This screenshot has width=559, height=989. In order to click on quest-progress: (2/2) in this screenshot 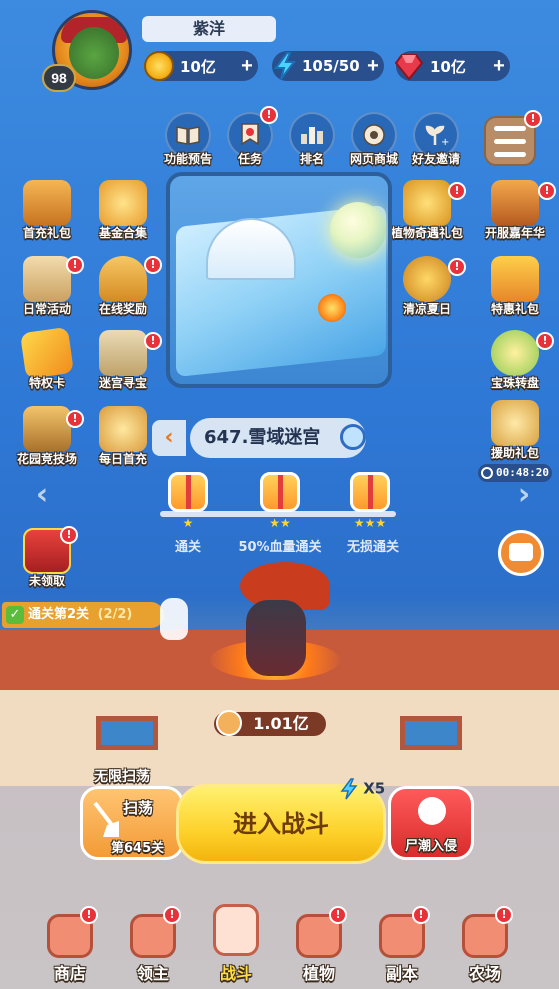, I will do `click(115, 614)`.